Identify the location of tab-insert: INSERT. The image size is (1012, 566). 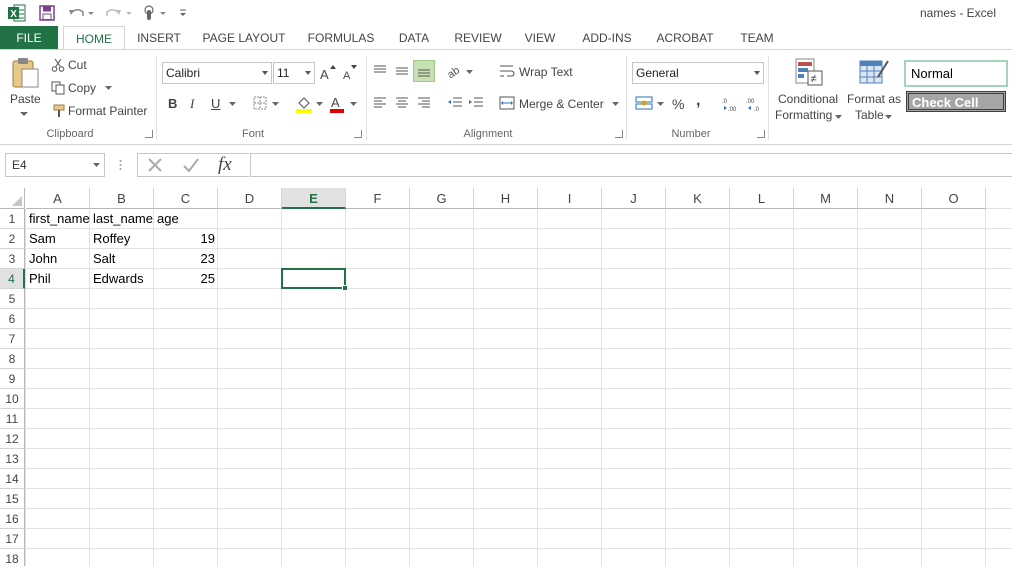
(159, 38).